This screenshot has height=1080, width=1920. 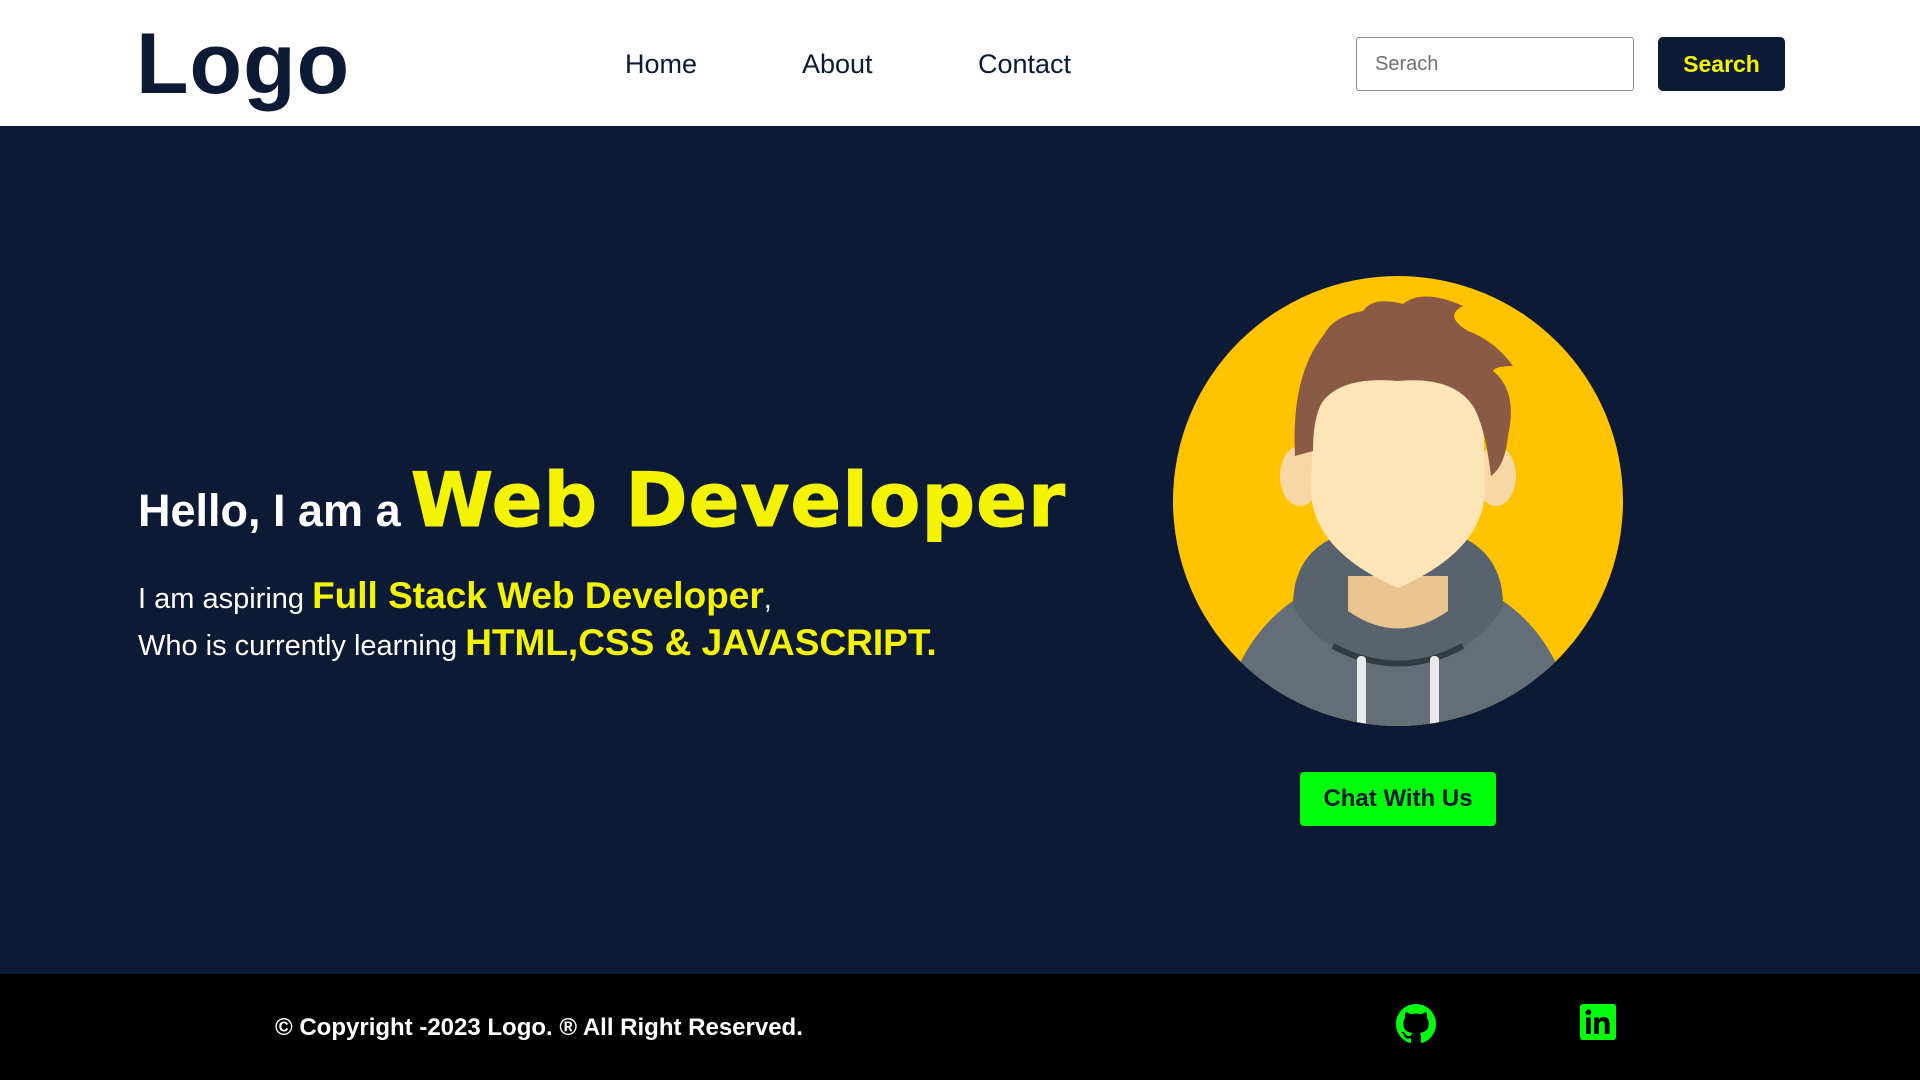 What do you see at coordinates (1721, 64) in the screenshot?
I see `search-button: Search` at bounding box center [1721, 64].